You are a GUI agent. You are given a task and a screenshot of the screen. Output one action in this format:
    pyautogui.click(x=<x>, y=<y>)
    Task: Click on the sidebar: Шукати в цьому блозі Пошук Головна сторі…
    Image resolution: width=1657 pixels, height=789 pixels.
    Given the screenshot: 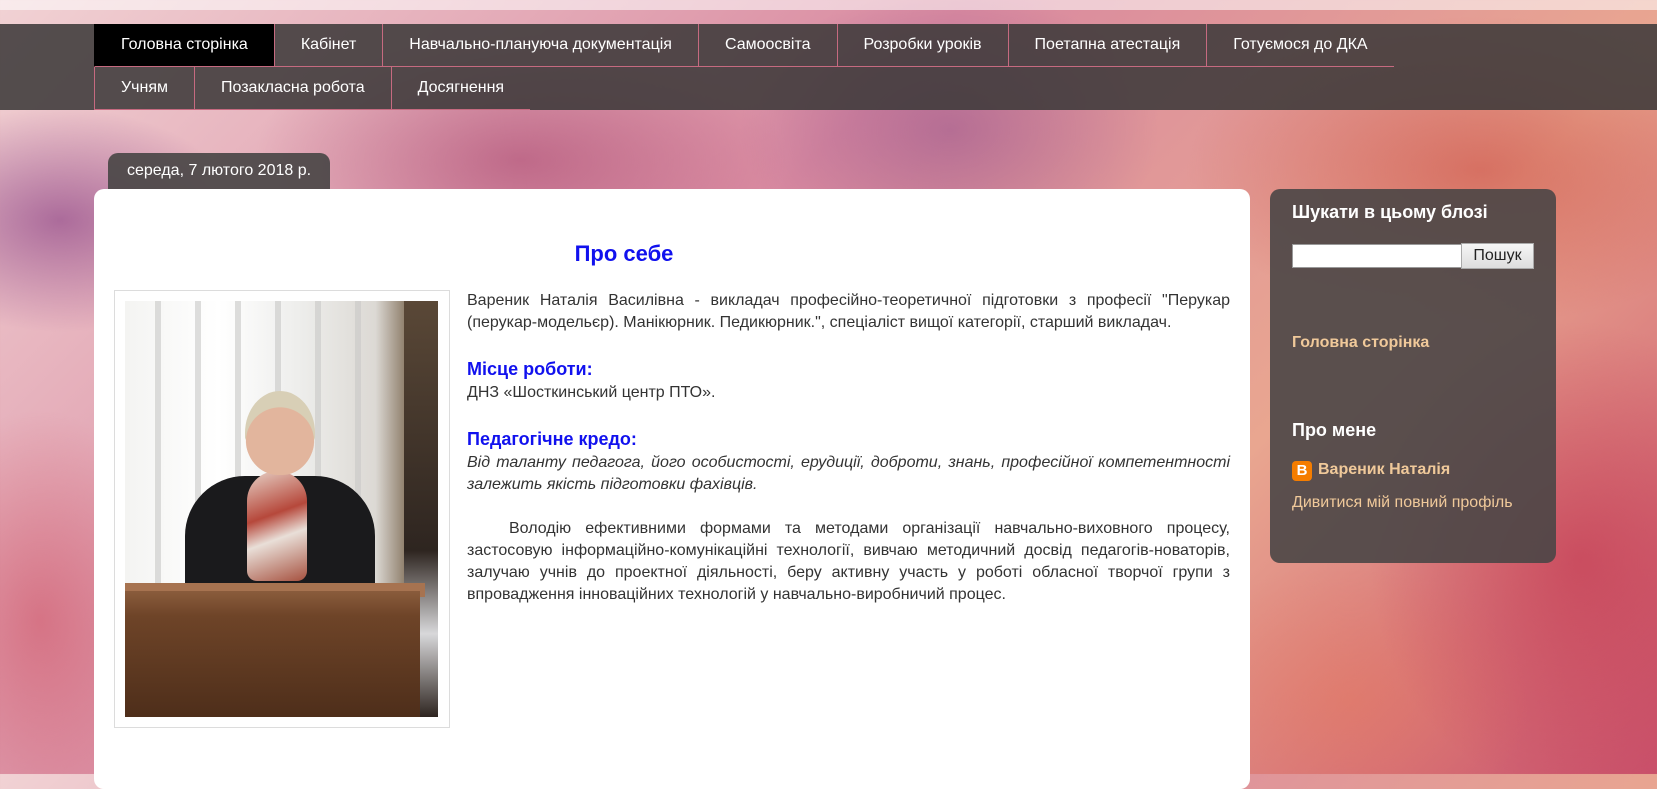 What is the action you would take?
    pyautogui.click(x=1413, y=376)
    